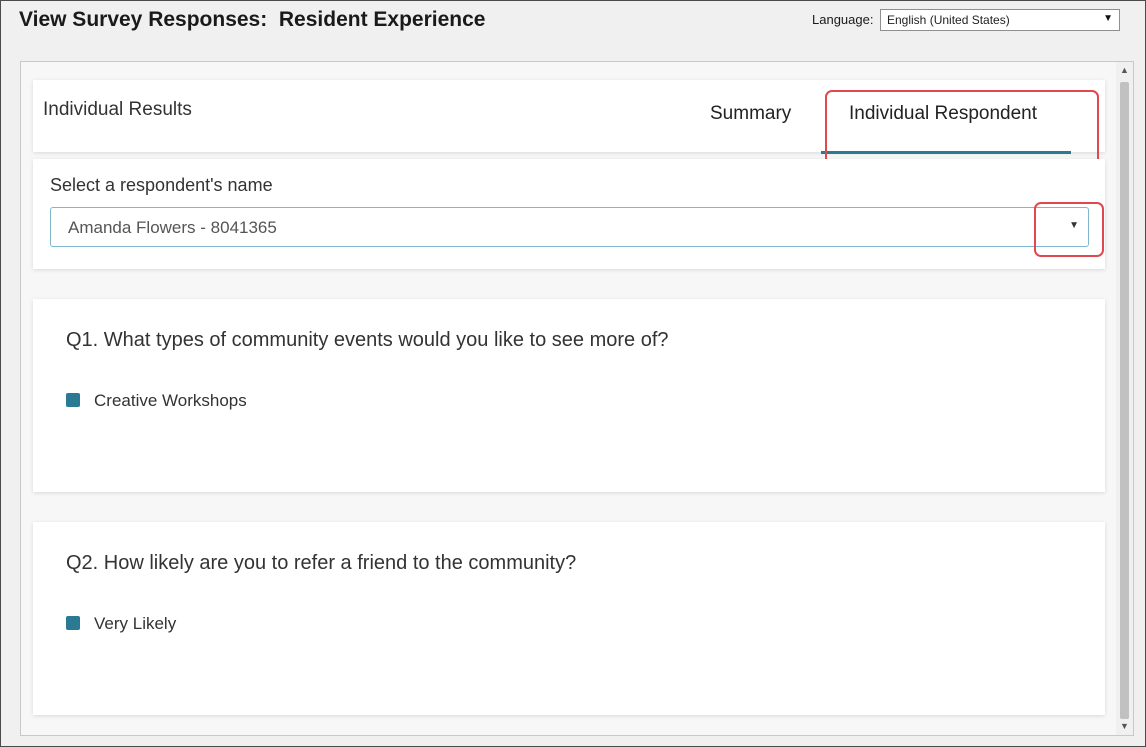 This screenshot has height=747, width=1146. I want to click on respondent-select-label: Select a respondent's name, so click(161, 185).